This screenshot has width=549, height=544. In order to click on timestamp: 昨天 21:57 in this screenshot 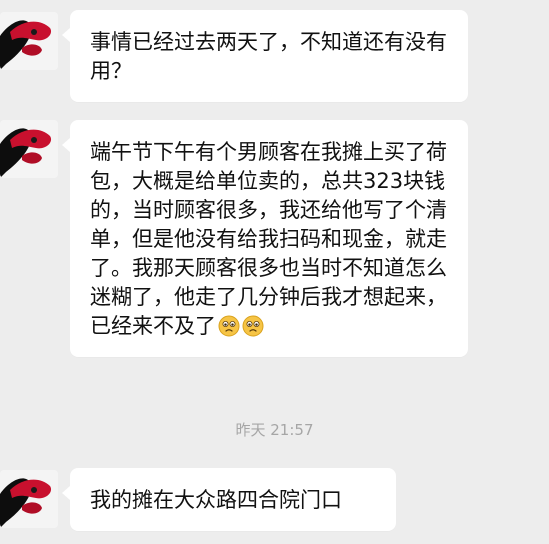, I will do `click(274, 430)`.